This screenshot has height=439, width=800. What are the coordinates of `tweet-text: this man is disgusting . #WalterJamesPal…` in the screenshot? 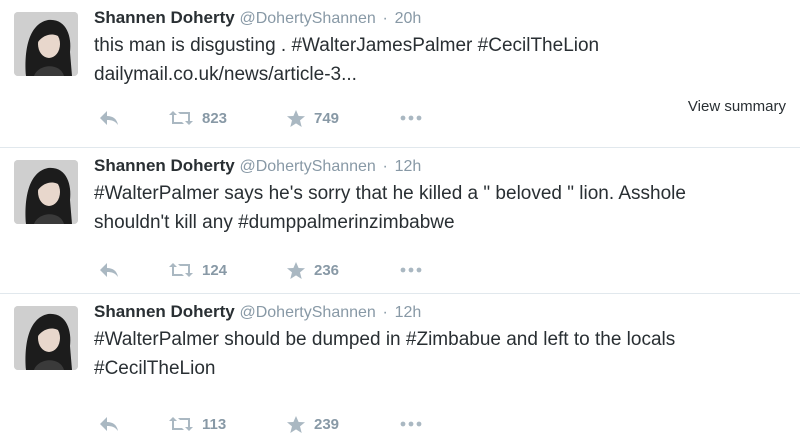 It's located at (439, 60).